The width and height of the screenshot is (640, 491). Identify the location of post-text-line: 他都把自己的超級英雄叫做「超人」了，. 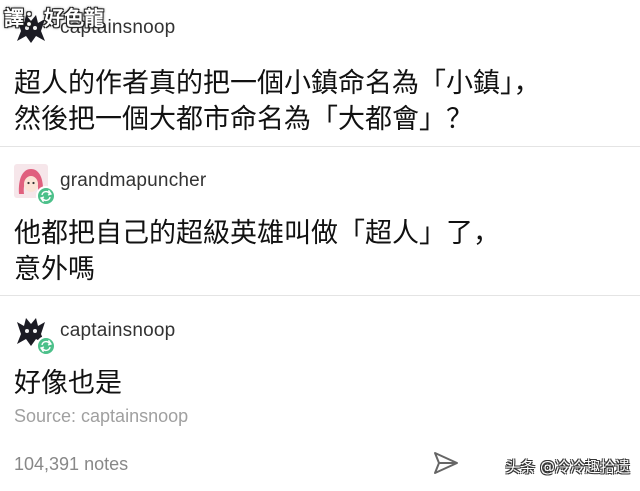
(257, 233).